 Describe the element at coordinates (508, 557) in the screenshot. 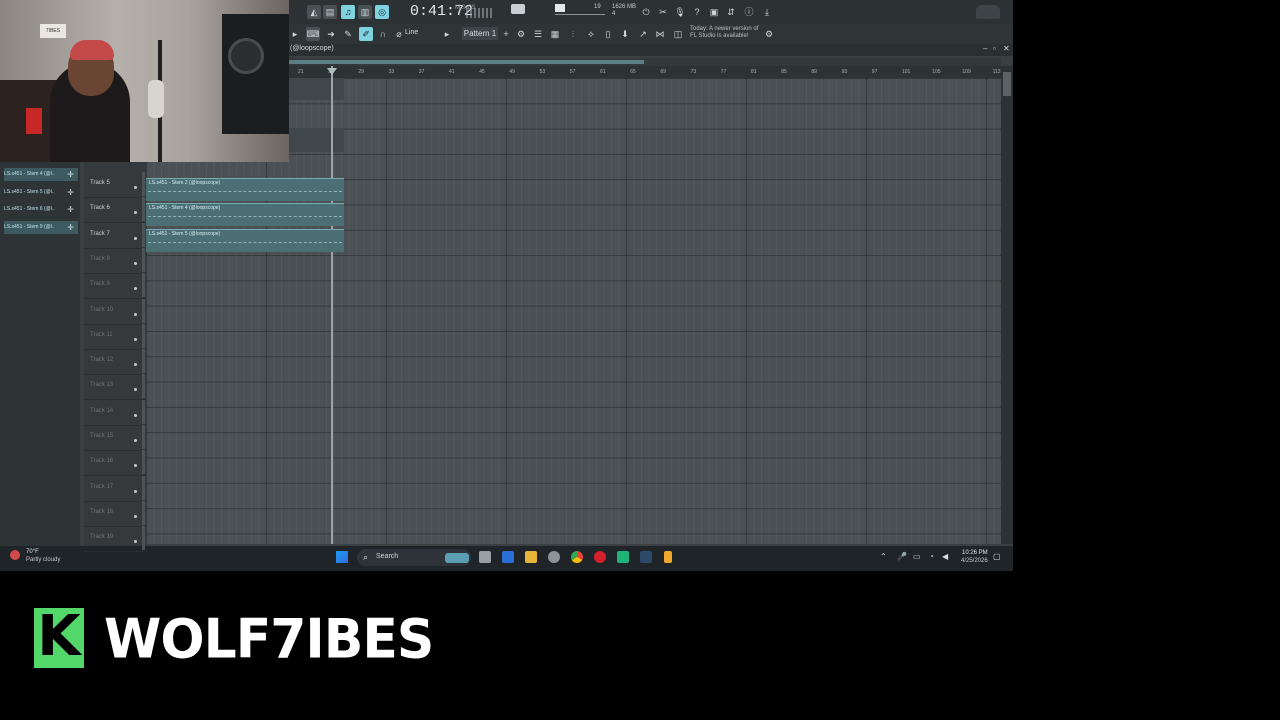

I see `widgets-icon` at that location.